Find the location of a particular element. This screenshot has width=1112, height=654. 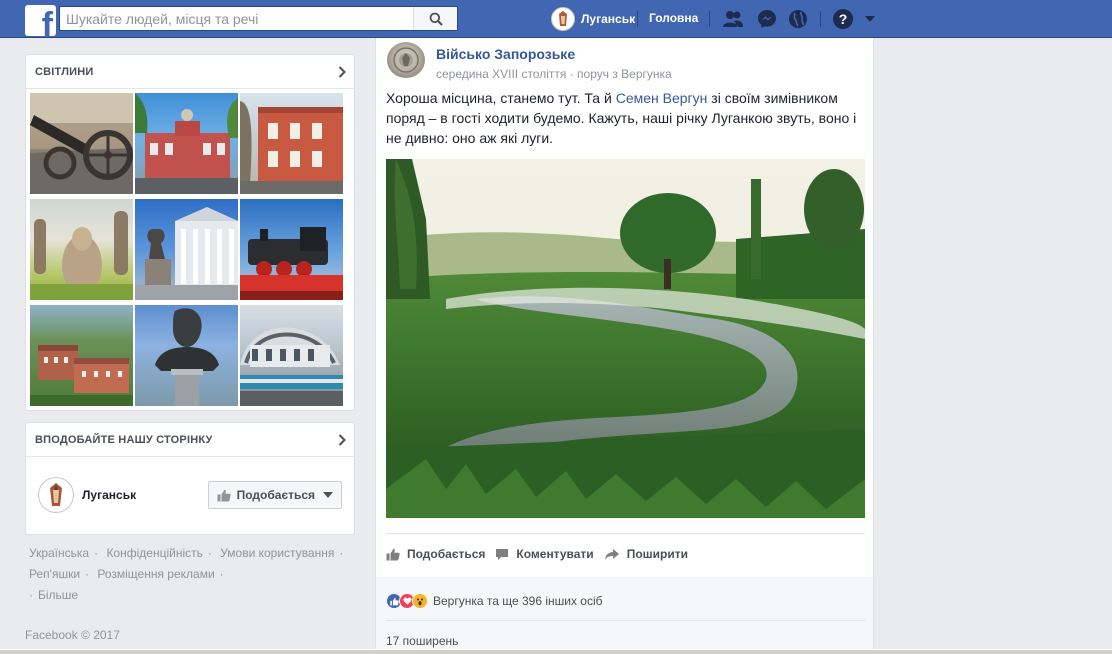

home-link: Головна is located at coordinates (673, 18).